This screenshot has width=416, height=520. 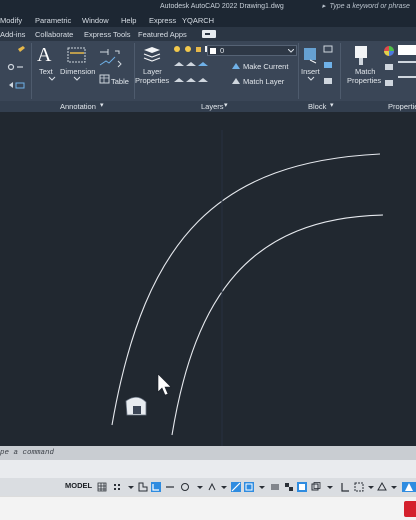 I want to click on app-title: Autodesk AutoCAD 2022 Drawing1.dwg, so click(x=222, y=6).